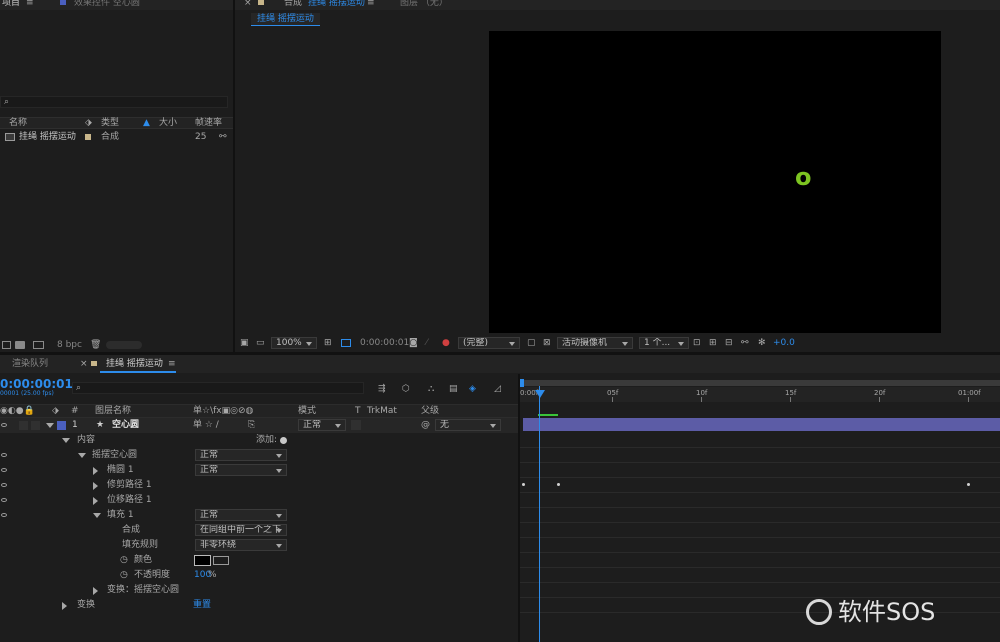  What do you see at coordinates (38, 345) in the screenshot?
I see `new-comp-icon` at bounding box center [38, 345].